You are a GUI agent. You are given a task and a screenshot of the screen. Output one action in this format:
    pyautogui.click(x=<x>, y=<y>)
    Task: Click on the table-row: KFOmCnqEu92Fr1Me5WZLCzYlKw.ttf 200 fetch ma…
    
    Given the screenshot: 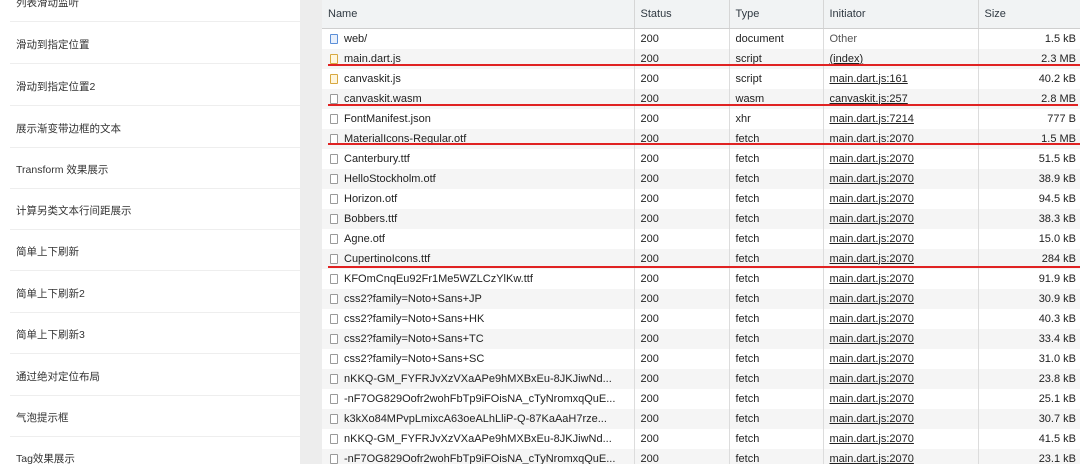 What is the action you would take?
    pyautogui.click(x=701, y=278)
    